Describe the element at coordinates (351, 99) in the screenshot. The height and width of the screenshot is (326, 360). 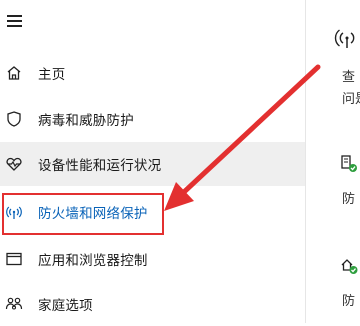
I see `right-panel-text: 问是` at that location.